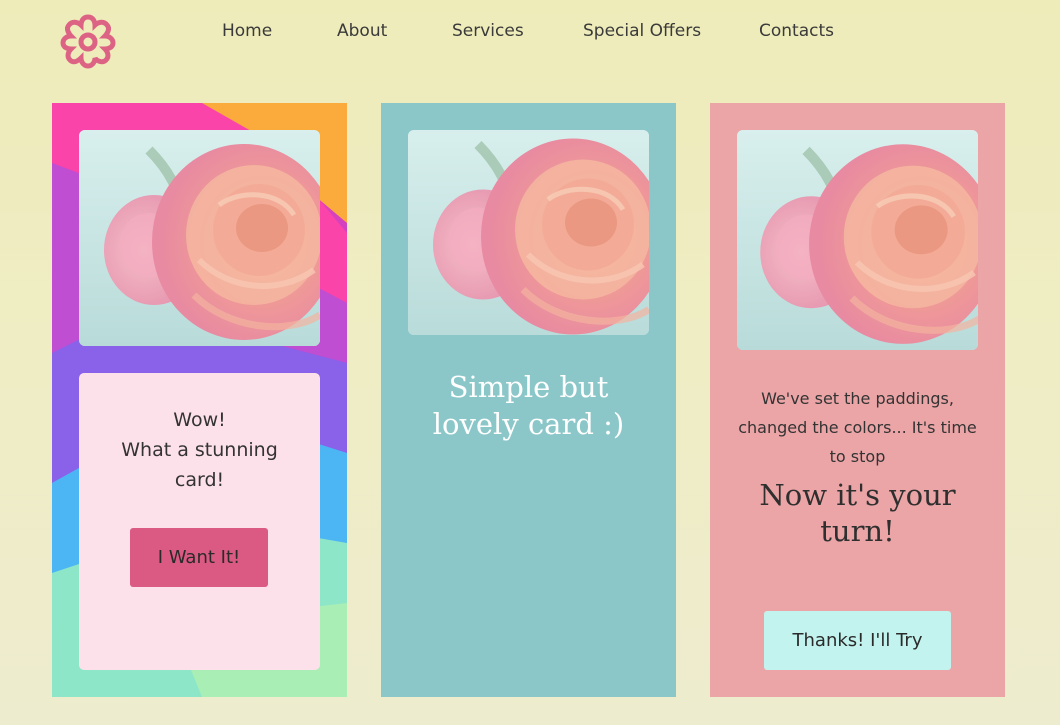  Describe the element at coordinates (488, 31) in the screenshot. I see `nav-services: Services` at that location.